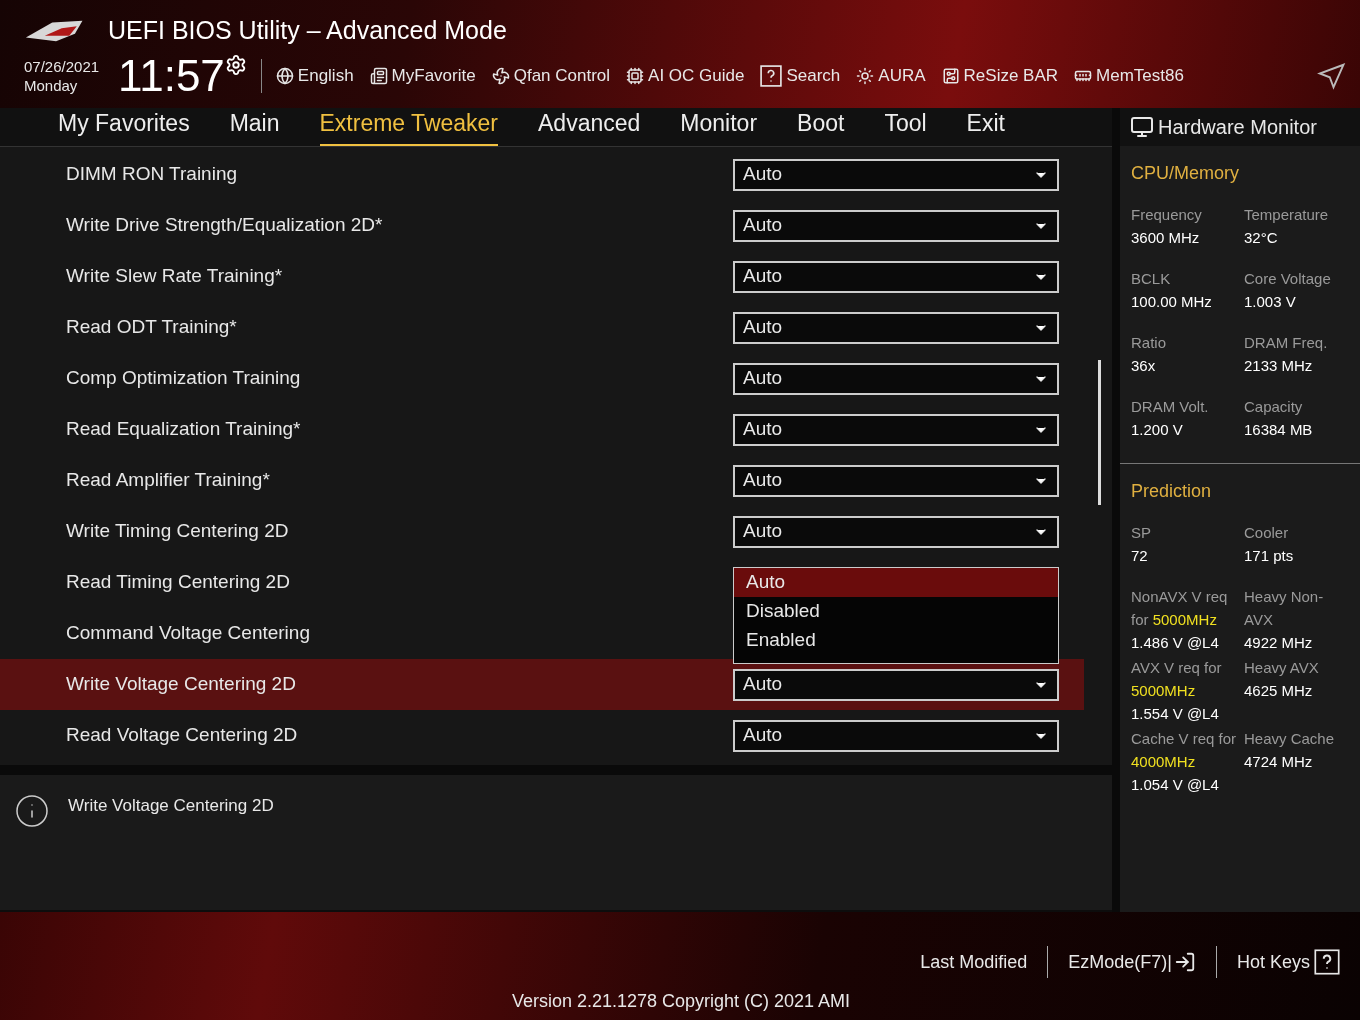 The image size is (1360, 1020). What do you see at coordinates (378, 75) in the screenshot?
I see `list-icon` at bounding box center [378, 75].